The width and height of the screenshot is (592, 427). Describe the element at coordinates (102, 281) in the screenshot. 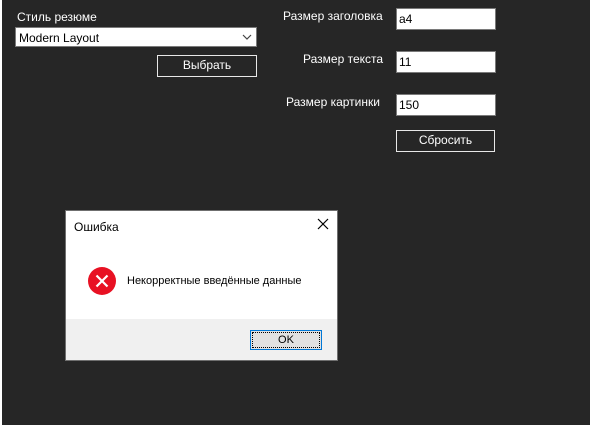

I see `error-icon` at that location.